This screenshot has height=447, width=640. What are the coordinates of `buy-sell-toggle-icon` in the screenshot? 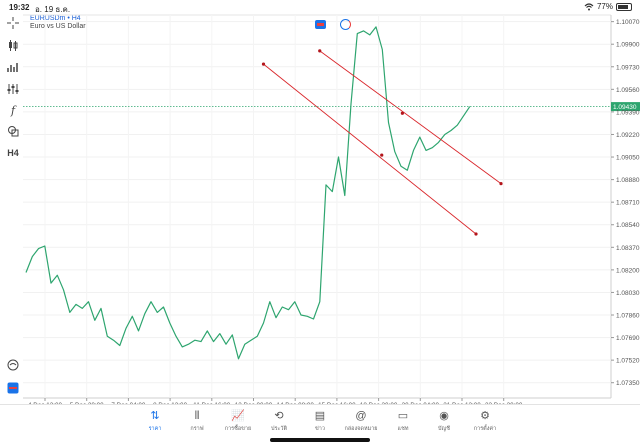 It's located at (320, 24).